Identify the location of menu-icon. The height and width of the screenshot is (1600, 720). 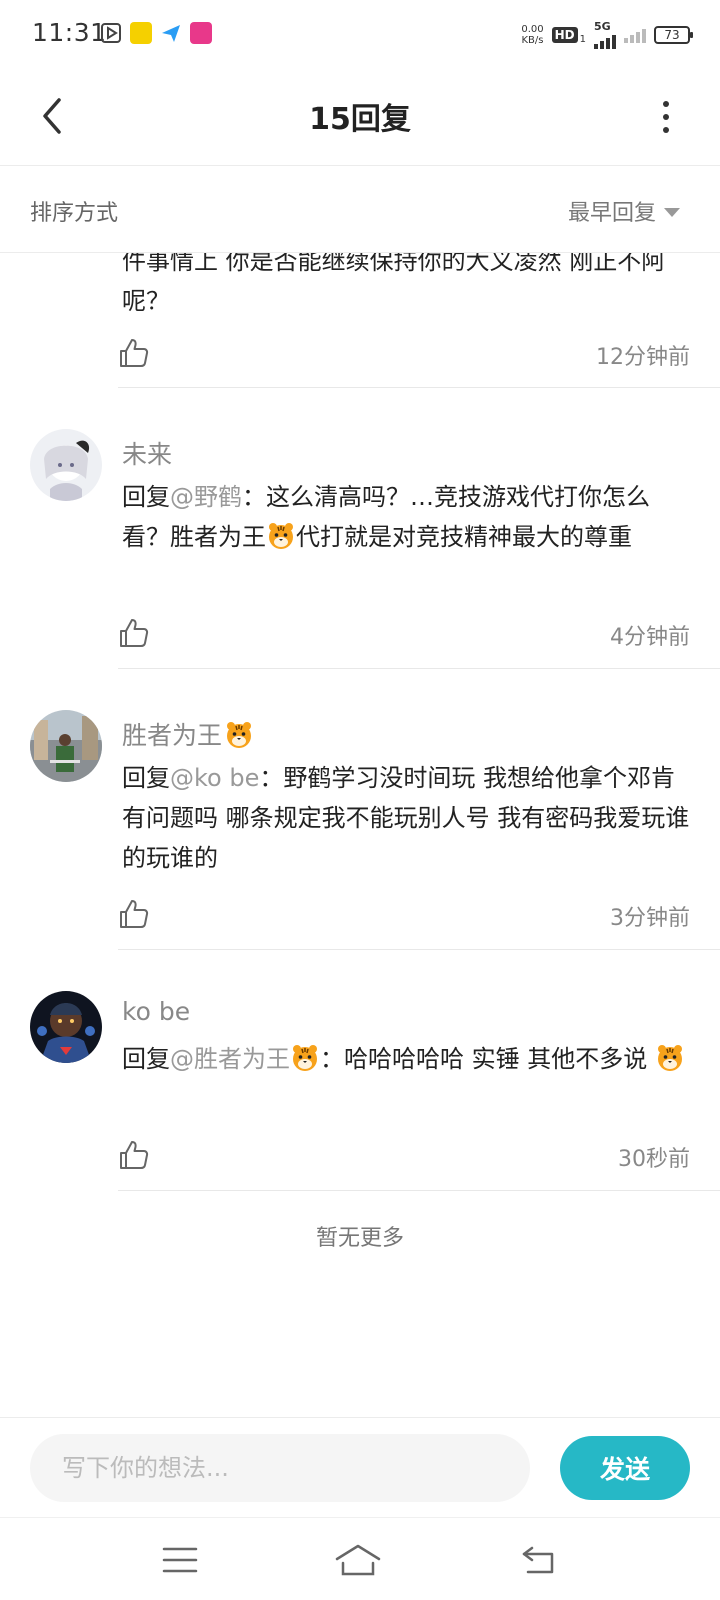
(180, 1560).